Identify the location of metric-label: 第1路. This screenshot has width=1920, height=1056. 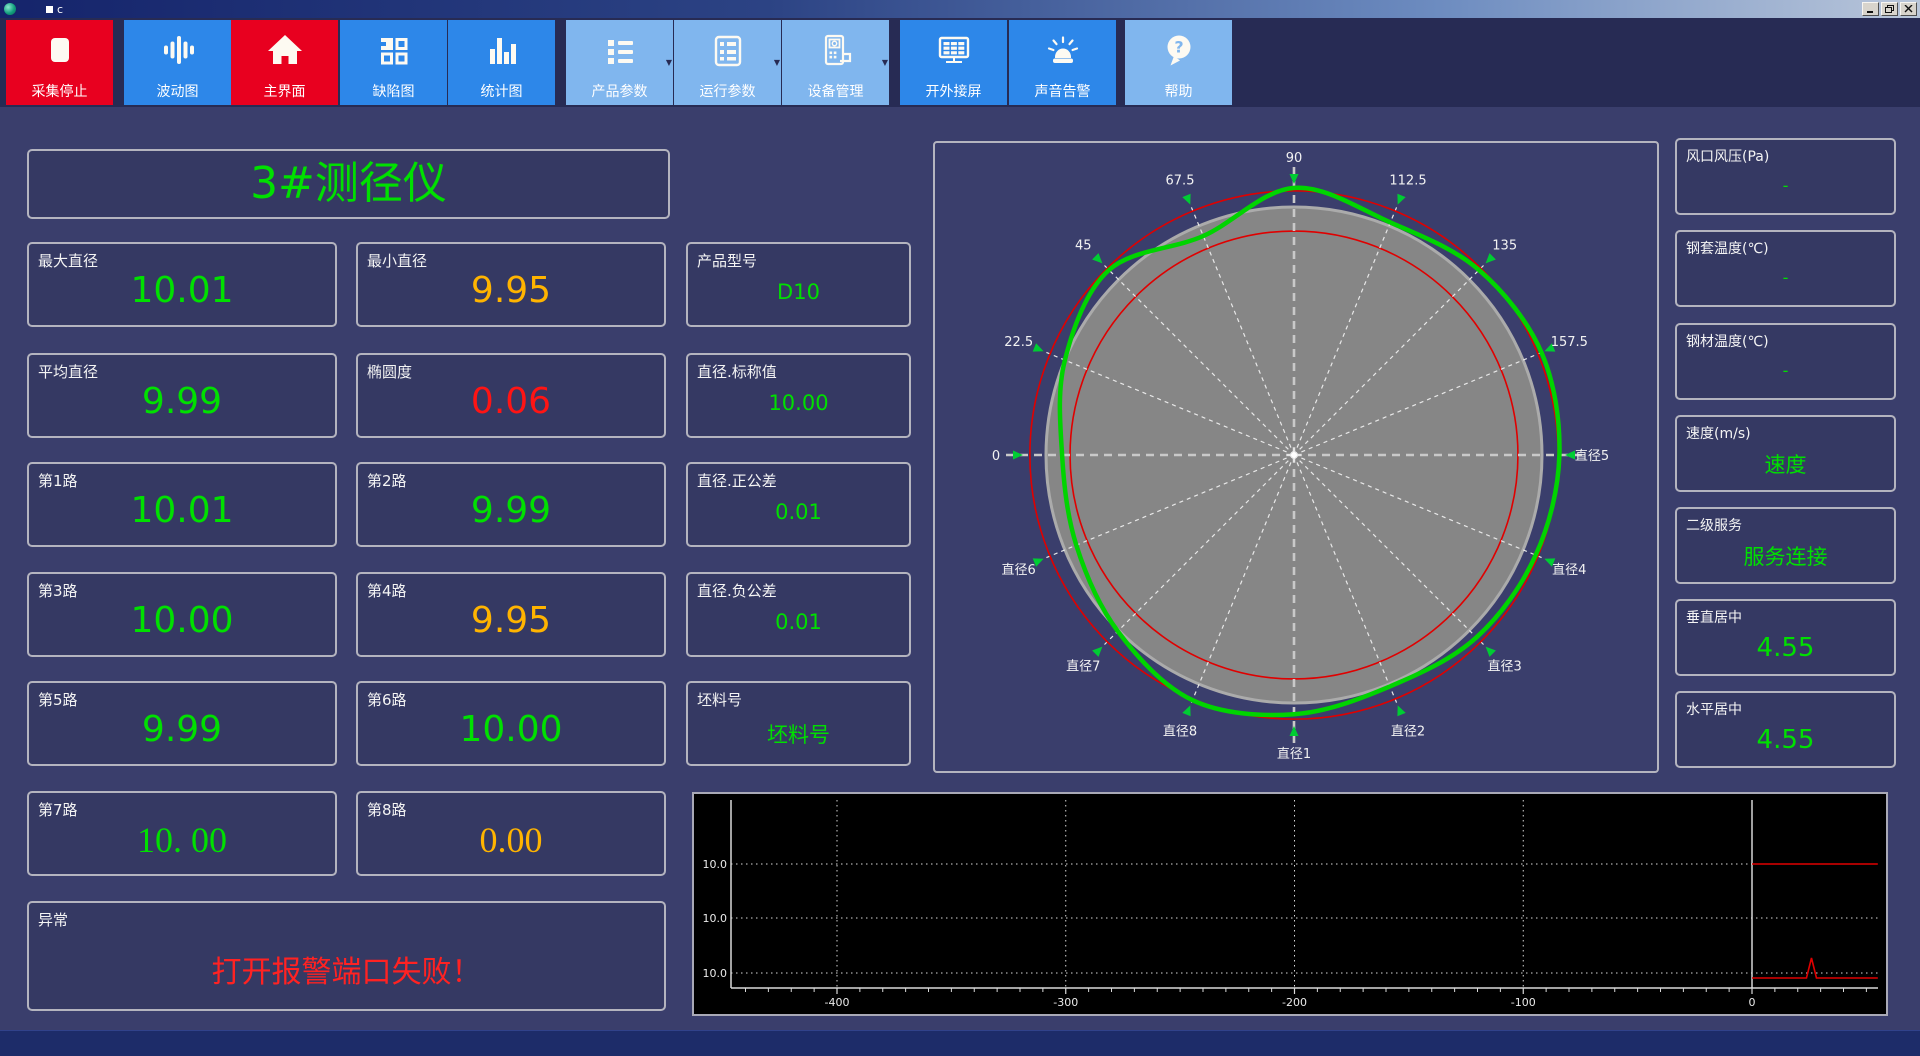
(58, 481).